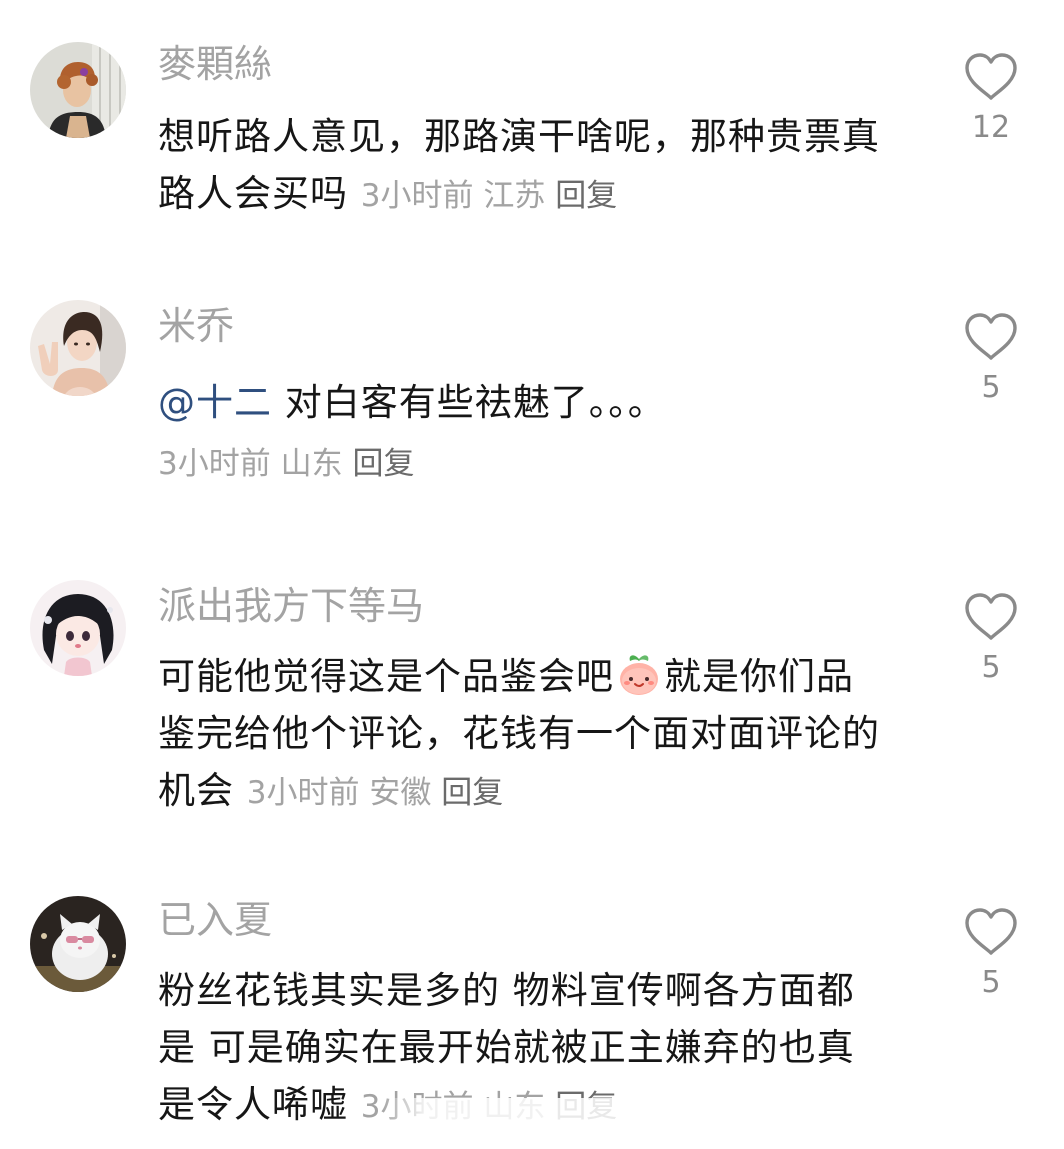 Image resolution: width=1064 pixels, height=1149 pixels. I want to click on avatar-white-cat-image, so click(78, 944).